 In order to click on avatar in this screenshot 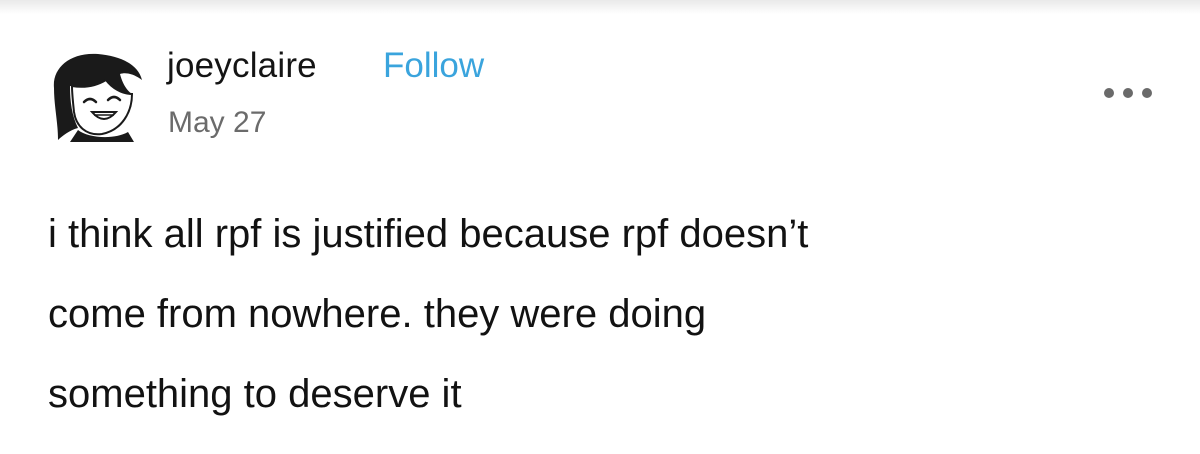, I will do `click(98, 96)`.